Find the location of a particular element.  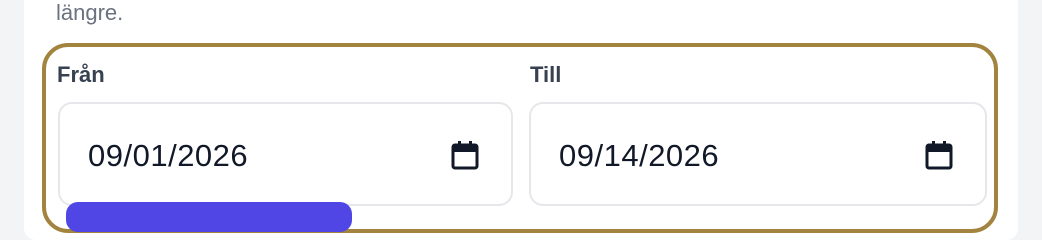

to-label: Till is located at coordinates (546, 74).